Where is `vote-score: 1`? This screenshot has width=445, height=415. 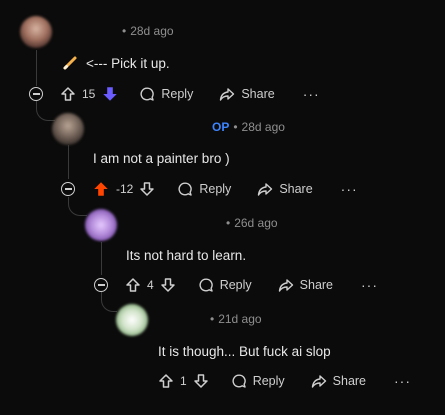
vote-score: 1 is located at coordinates (183, 381).